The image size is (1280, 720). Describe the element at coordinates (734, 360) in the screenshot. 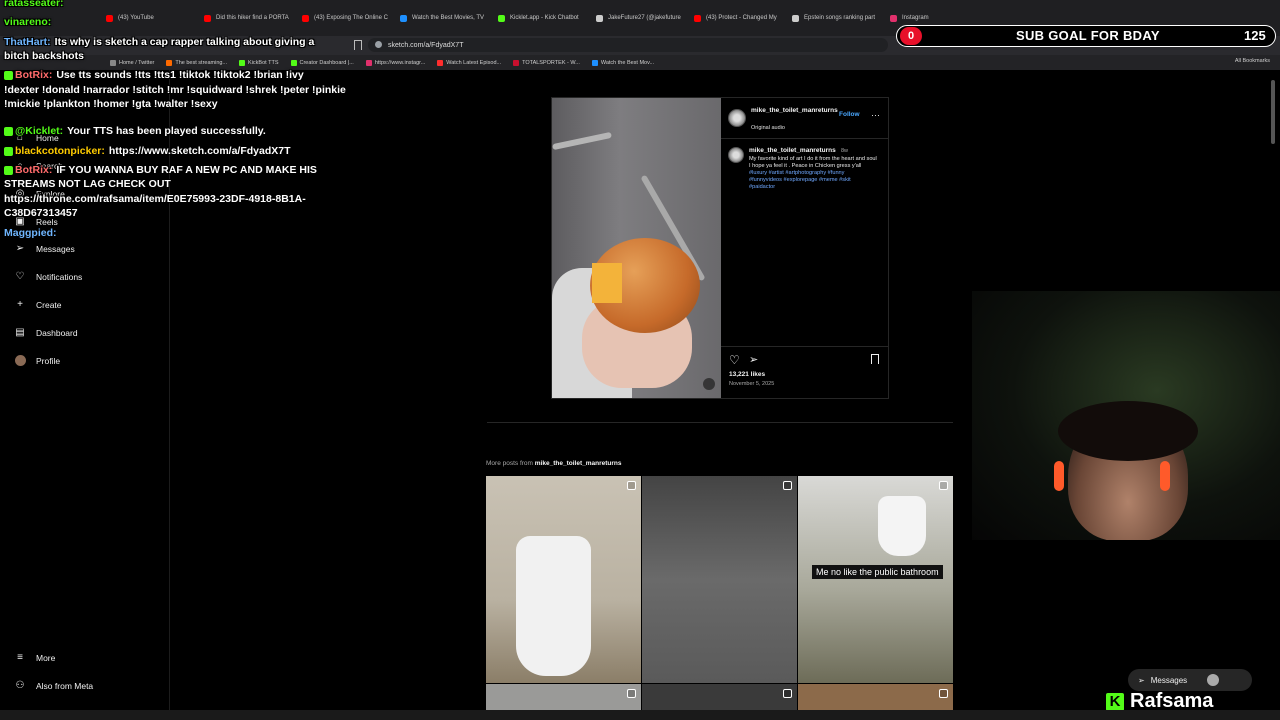

I see `like-heart-icon: ♡` at that location.